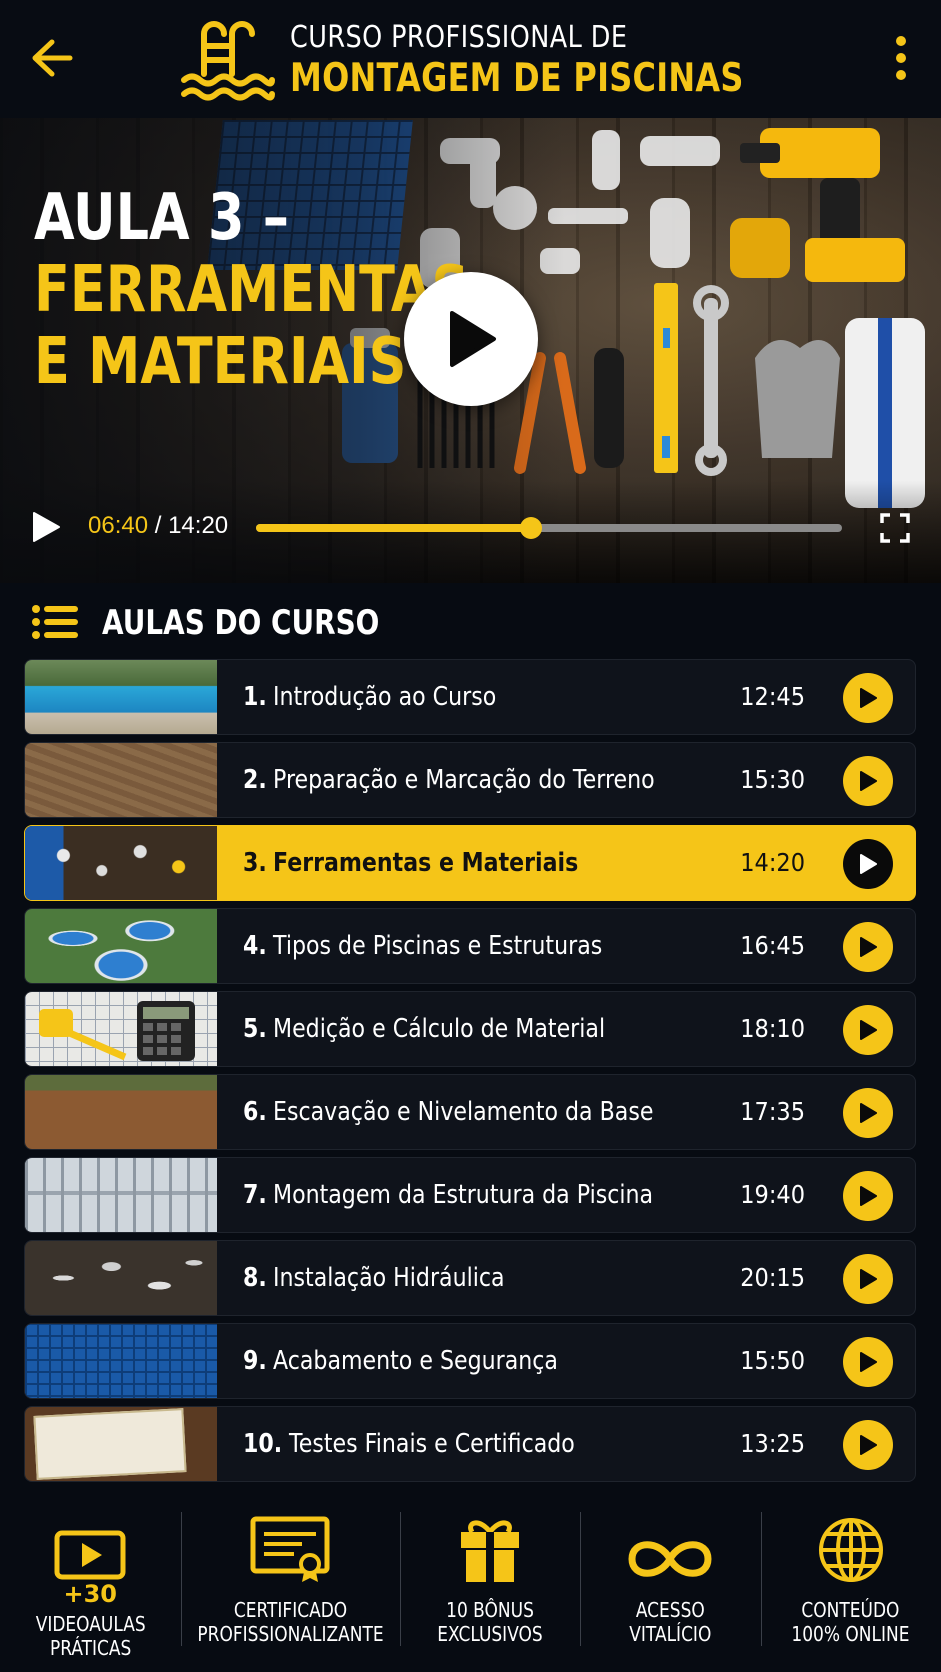  I want to click on list-icon, so click(55, 622).